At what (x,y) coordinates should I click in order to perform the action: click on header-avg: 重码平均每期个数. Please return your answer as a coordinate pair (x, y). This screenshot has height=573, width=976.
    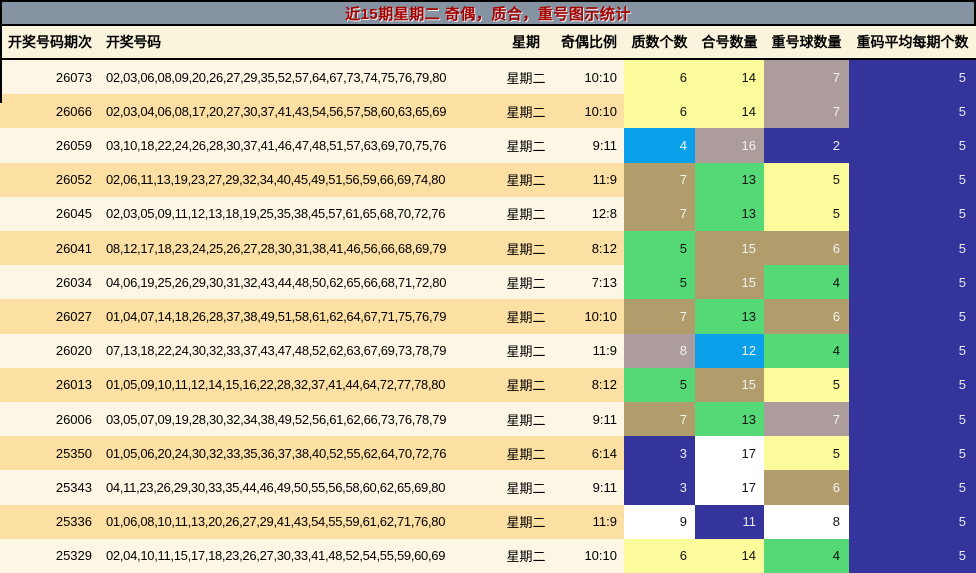
    Looking at the image, I should click on (912, 42).